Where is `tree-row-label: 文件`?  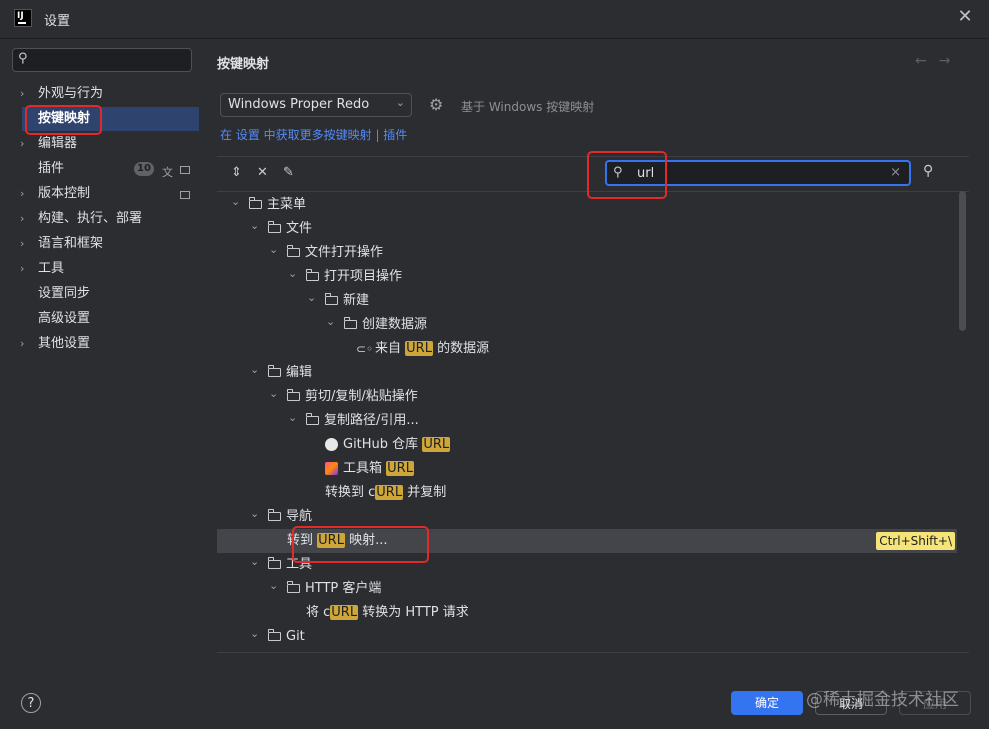 tree-row-label: 文件 is located at coordinates (299, 229).